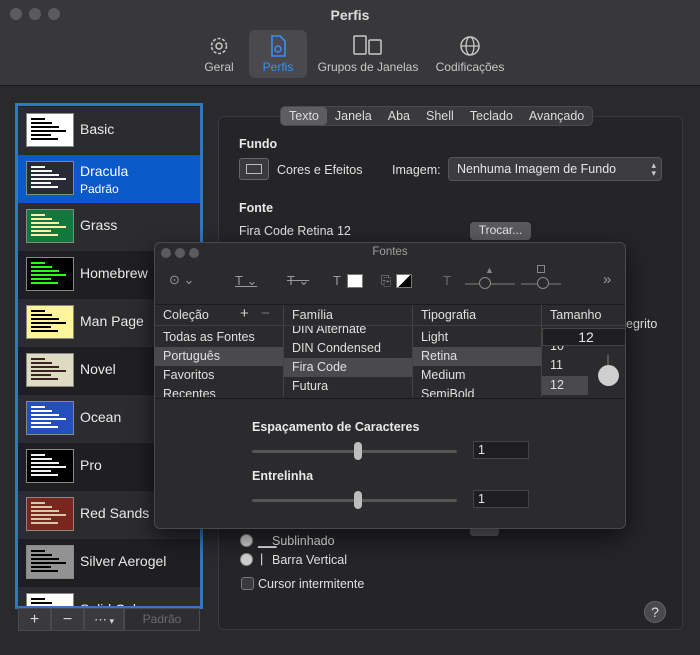  What do you see at coordinates (655, 612) in the screenshot?
I see `help-button: ?` at bounding box center [655, 612].